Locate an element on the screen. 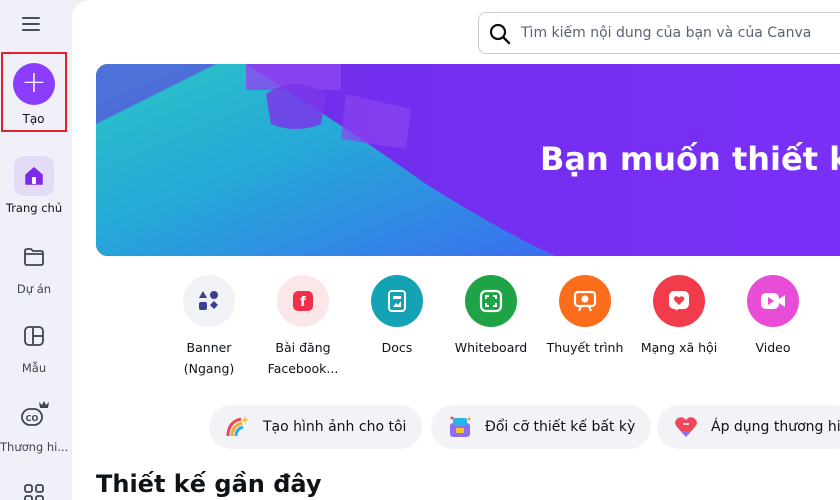 This screenshot has width=840, height=500. rainbow-icon is located at coordinates (237, 426).